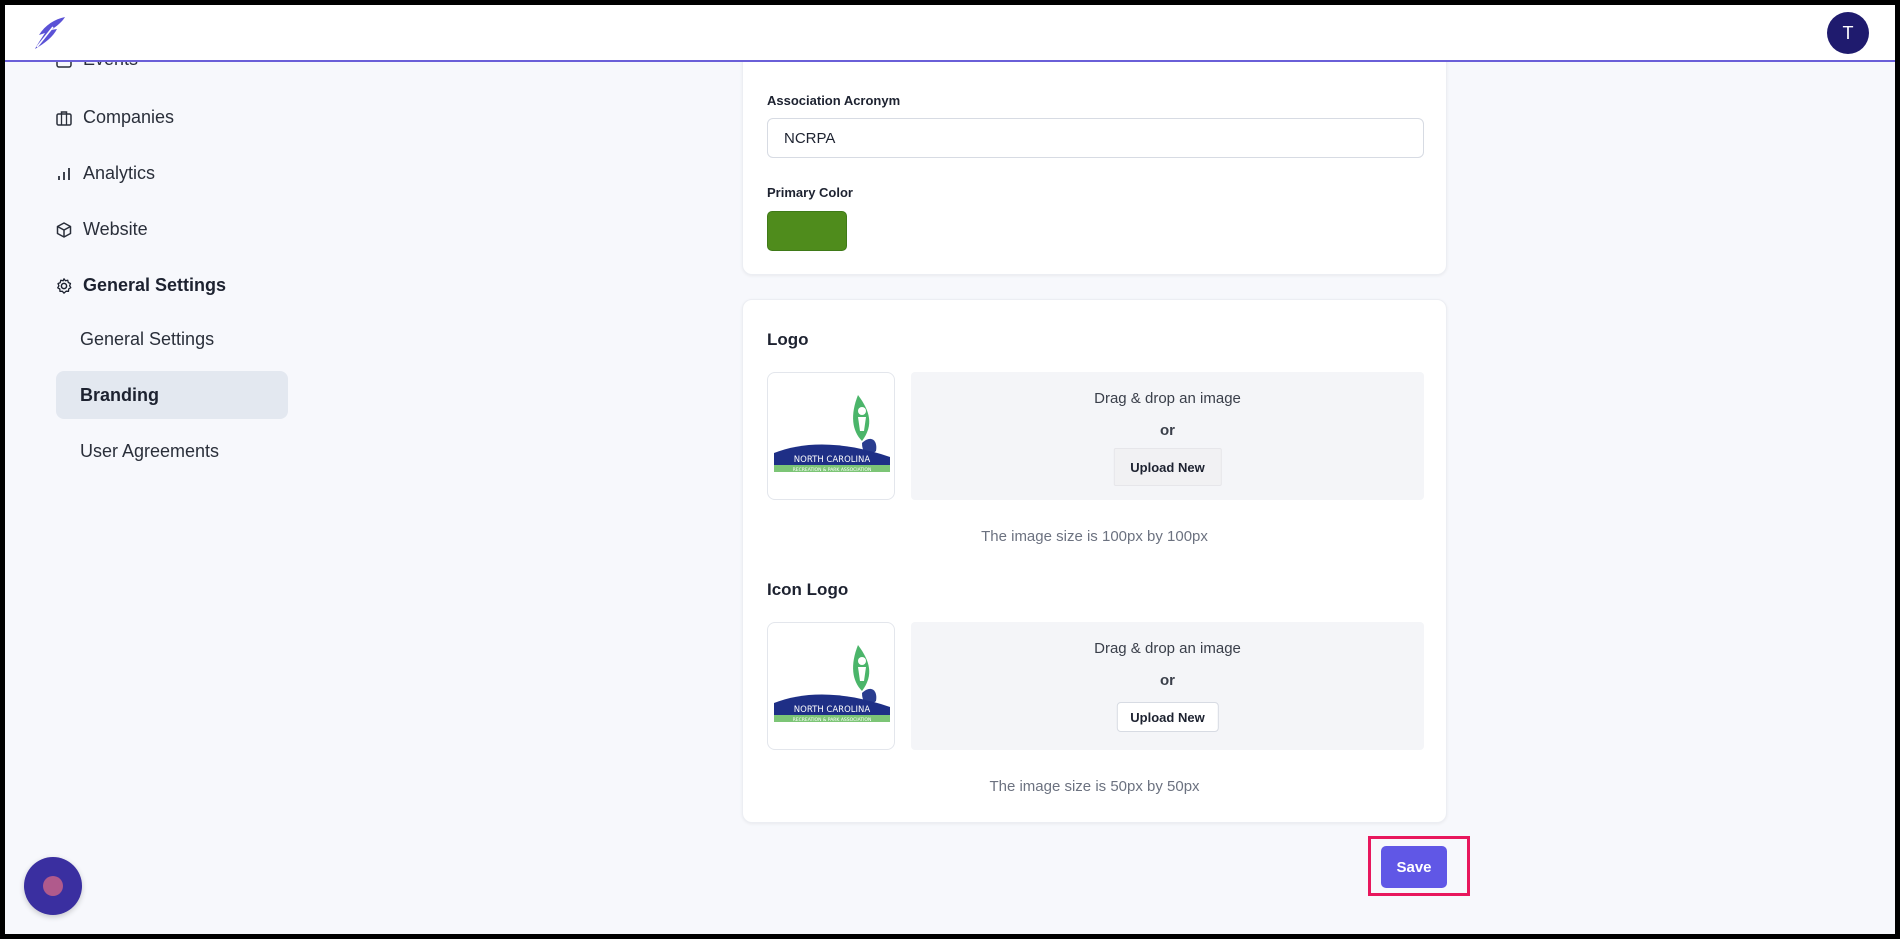  Describe the element at coordinates (172, 339) in the screenshot. I see `sidebar-subitem-general-settings: General Settings` at that location.